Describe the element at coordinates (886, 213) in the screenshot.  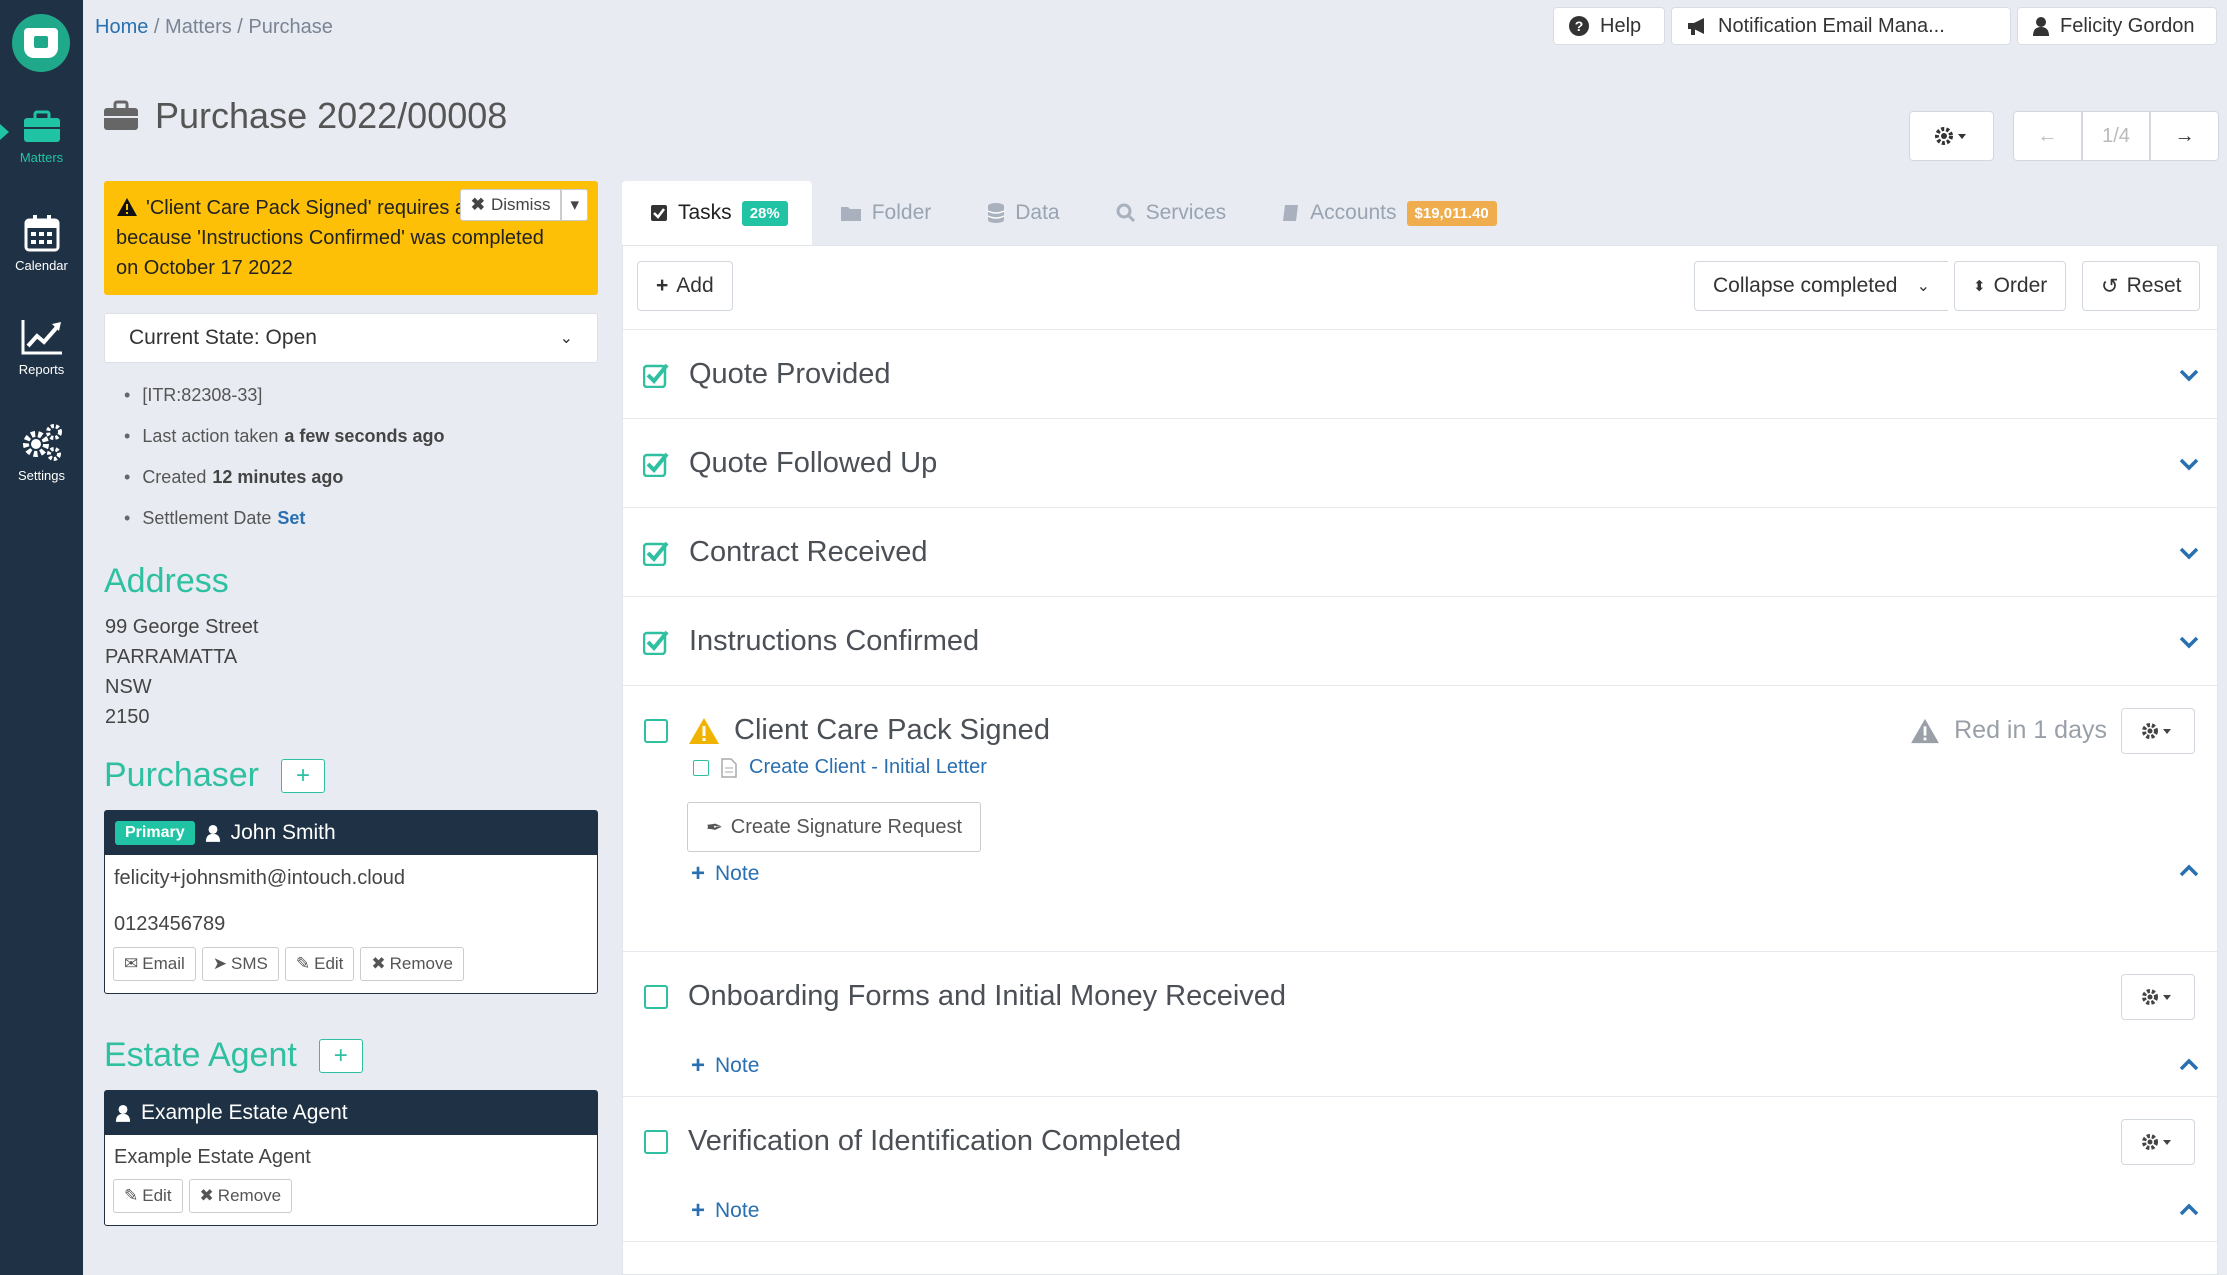
I see `tab-folder: Folder` at that location.